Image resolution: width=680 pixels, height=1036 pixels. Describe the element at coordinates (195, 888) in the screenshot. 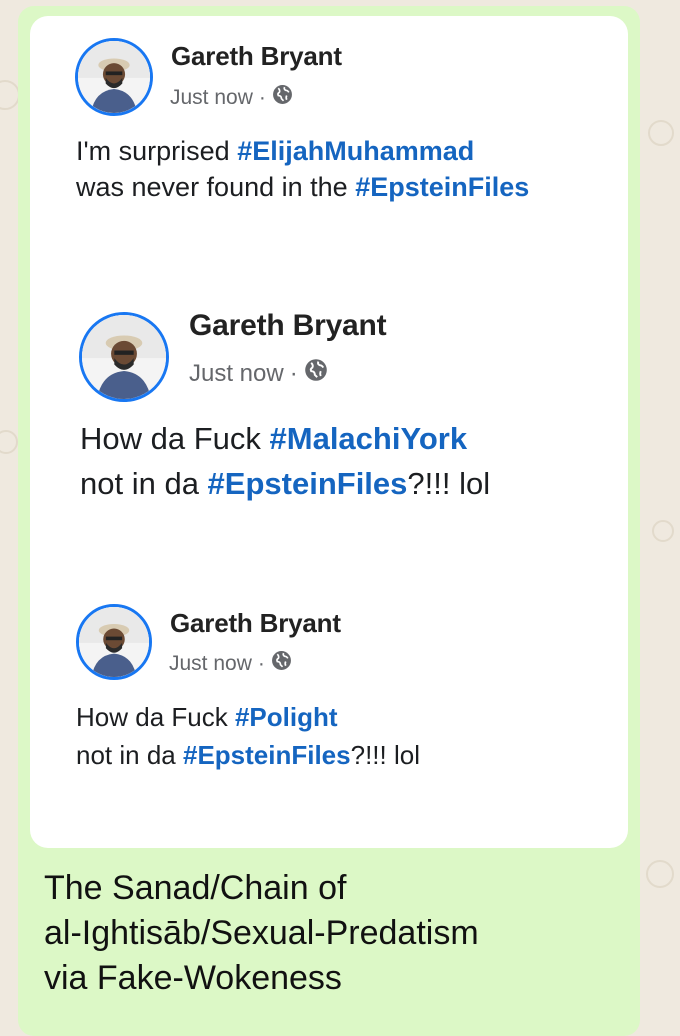

I see `caption-line: The Sanad/Chain of` at that location.